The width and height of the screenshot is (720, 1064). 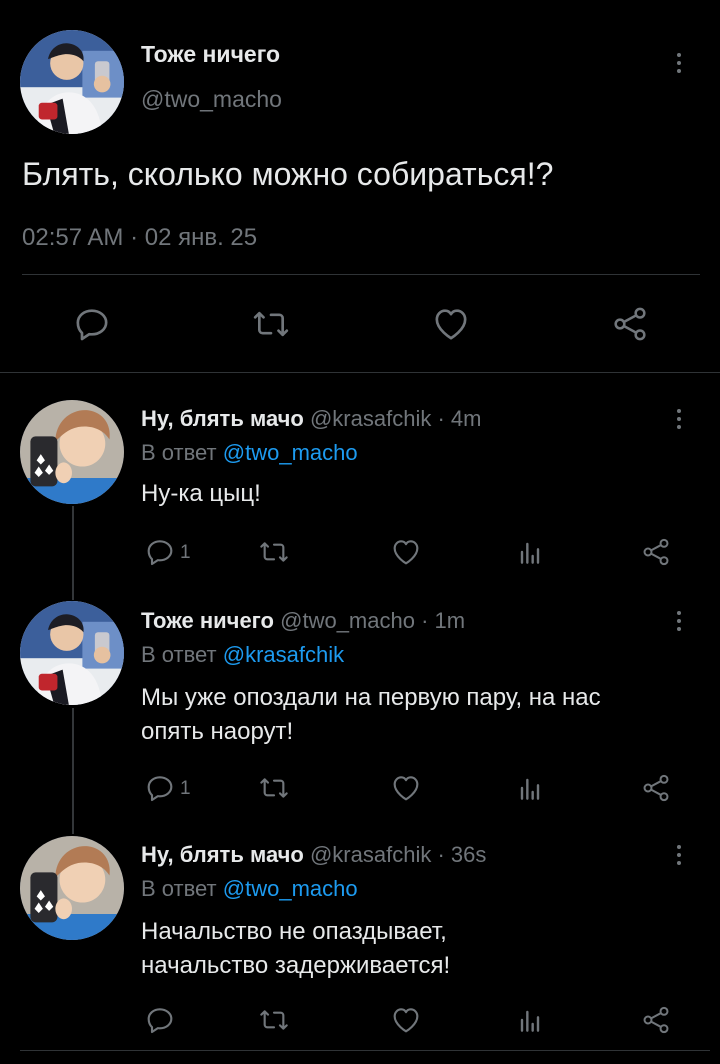 I want to click on reply-time: · 36s, so click(x=462, y=854).